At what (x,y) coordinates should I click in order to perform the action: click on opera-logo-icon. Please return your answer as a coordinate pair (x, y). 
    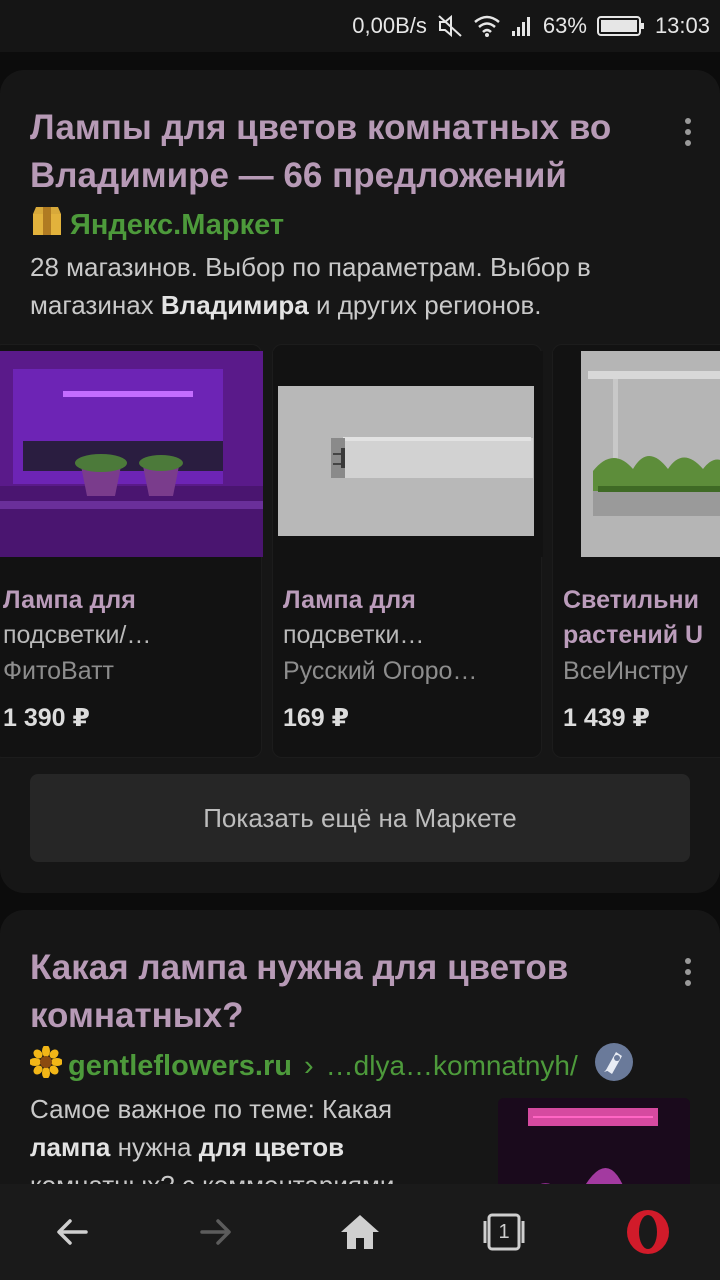
    Looking at the image, I should click on (648, 1232).